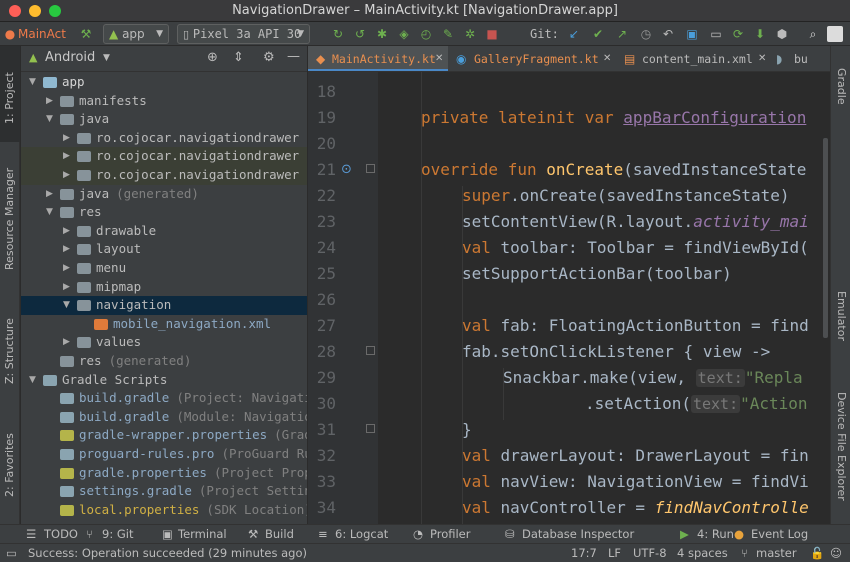 The width and height of the screenshot is (850, 562). What do you see at coordinates (836, 553) in the screenshot?
I see `inspector-icon: ☺` at bounding box center [836, 553].